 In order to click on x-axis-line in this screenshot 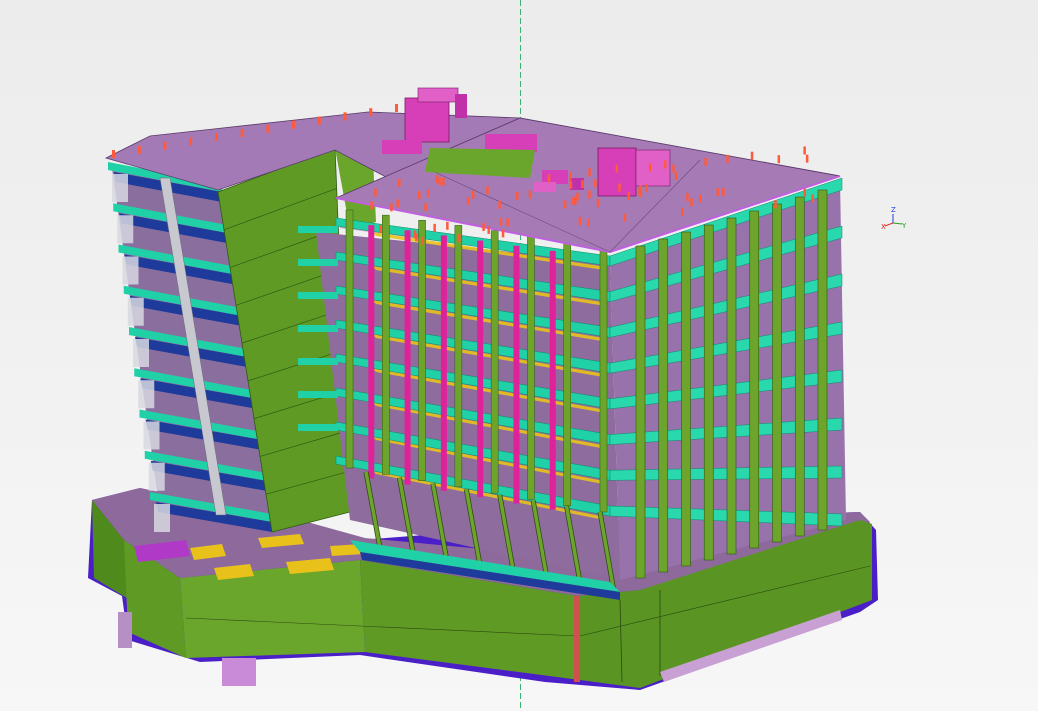, I will do `click(889, 224)`.